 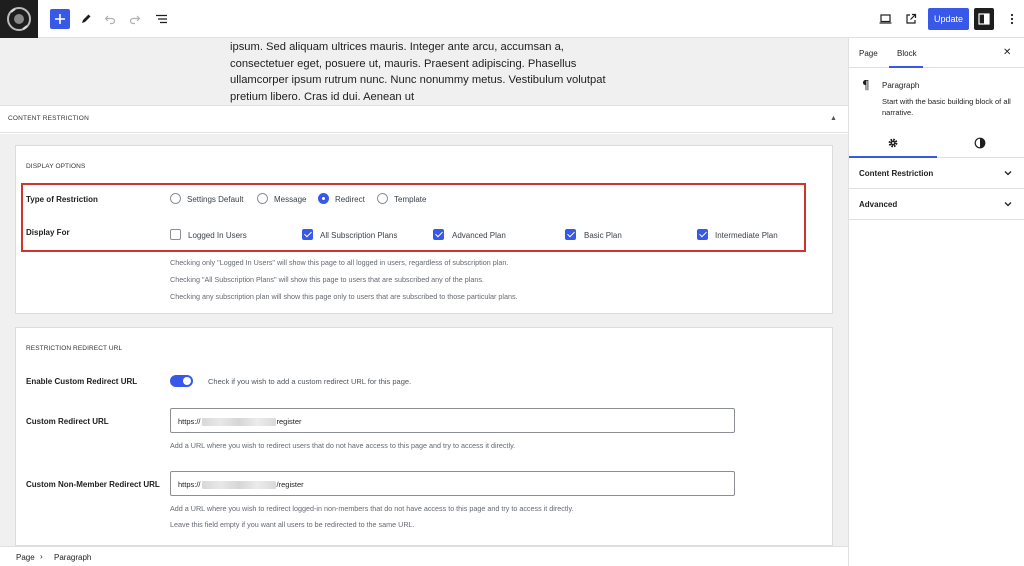 What do you see at coordinates (948, 19) in the screenshot?
I see `update-button: Update` at bounding box center [948, 19].